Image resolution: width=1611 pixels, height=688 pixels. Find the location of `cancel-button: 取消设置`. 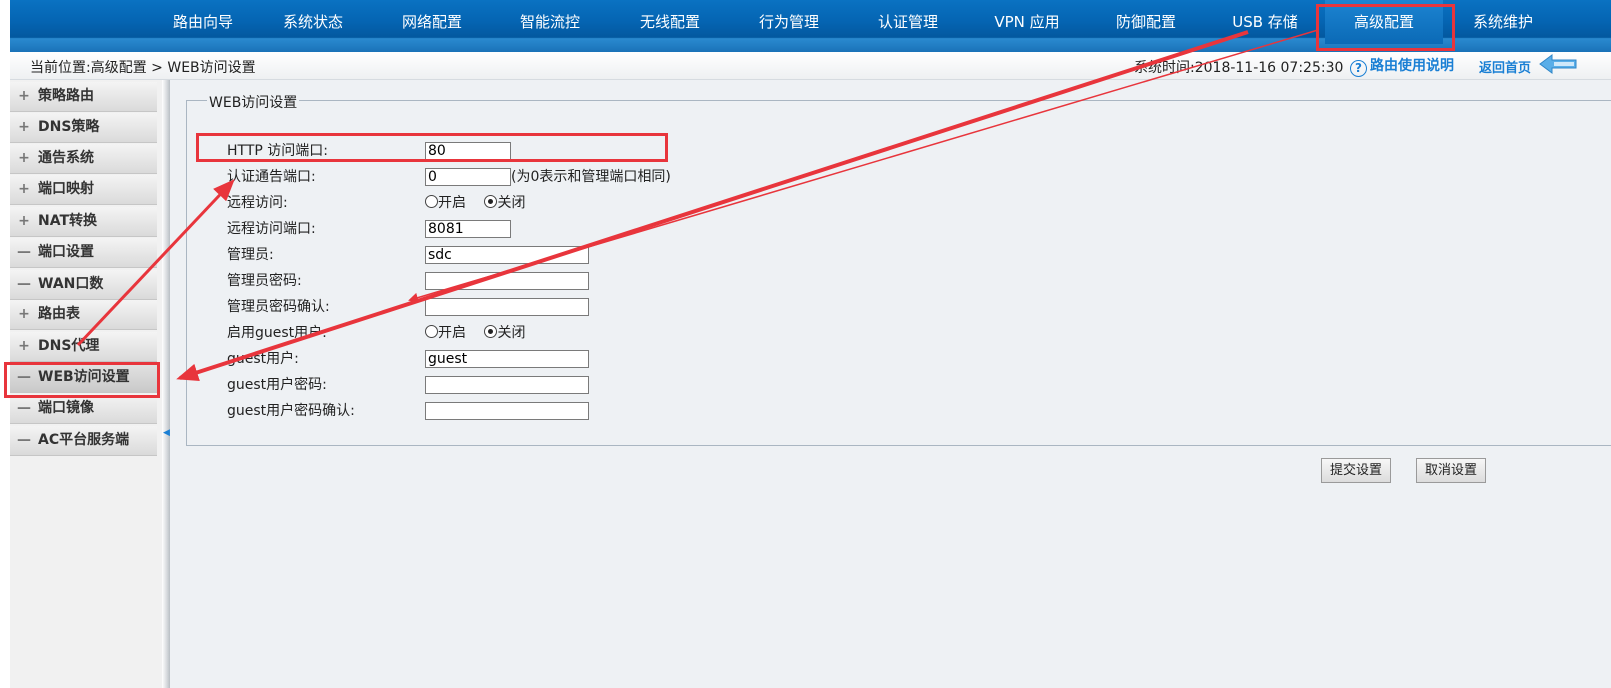

cancel-button: 取消设置 is located at coordinates (1451, 470).